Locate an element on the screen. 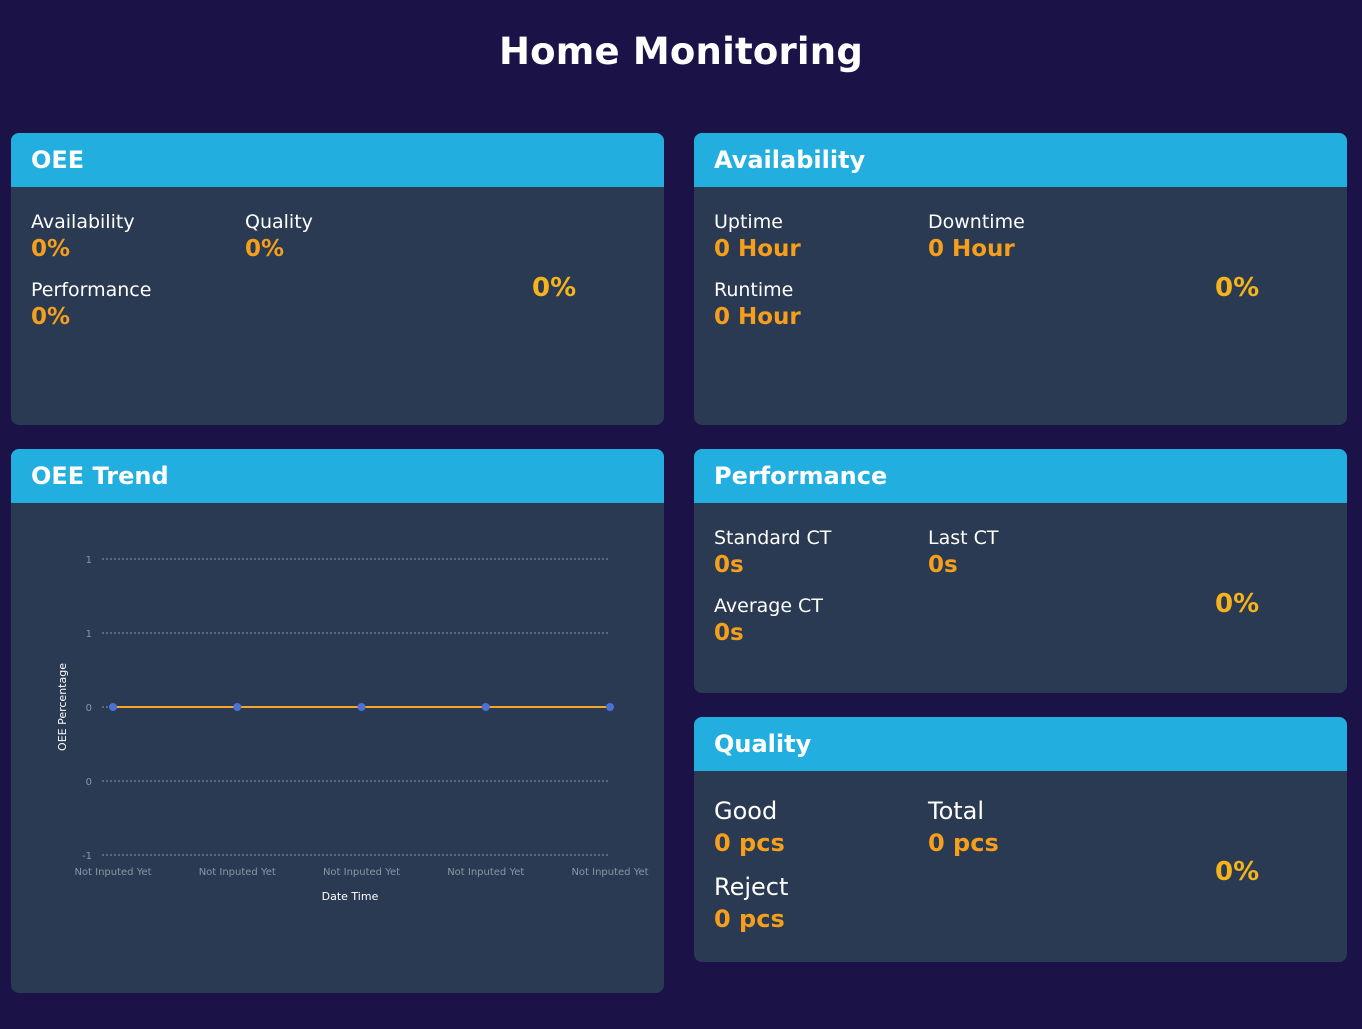 Image resolution: width=1362 pixels, height=1029 pixels. downtime-metric: Downtime 0 Hour is located at coordinates (976, 237).